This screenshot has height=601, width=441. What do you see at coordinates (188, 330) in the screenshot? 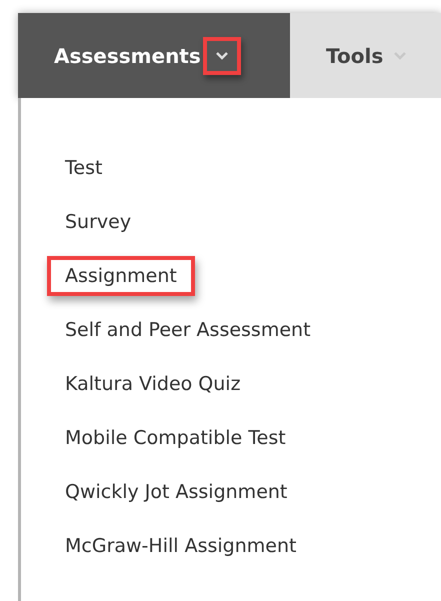
I see `menu-item: Self and Peer Assessment` at bounding box center [188, 330].